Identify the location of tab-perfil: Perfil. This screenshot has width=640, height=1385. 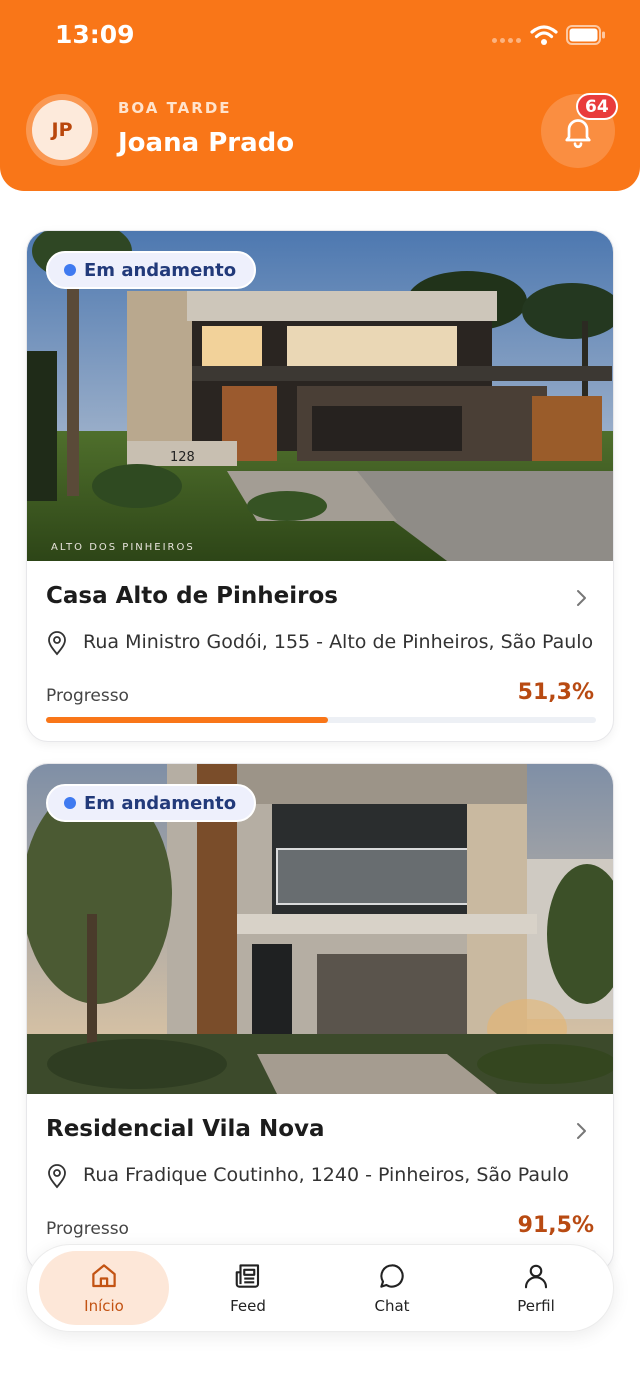
(536, 1288).